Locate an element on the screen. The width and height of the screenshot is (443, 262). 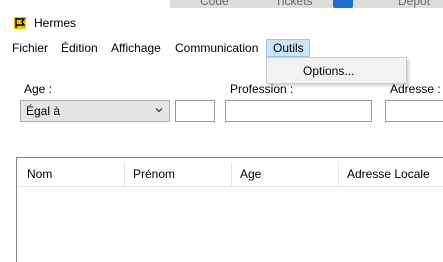
menu-communication: Communication is located at coordinates (216, 48).